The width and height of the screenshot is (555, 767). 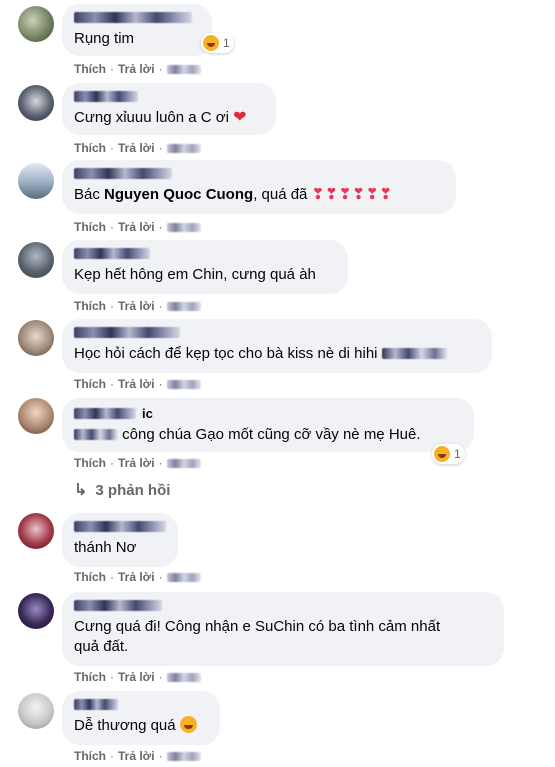 What do you see at coordinates (178, 194) in the screenshot?
I see `mention-link: Nguyen Quoc Cuong` at bounding box center [178, 194].